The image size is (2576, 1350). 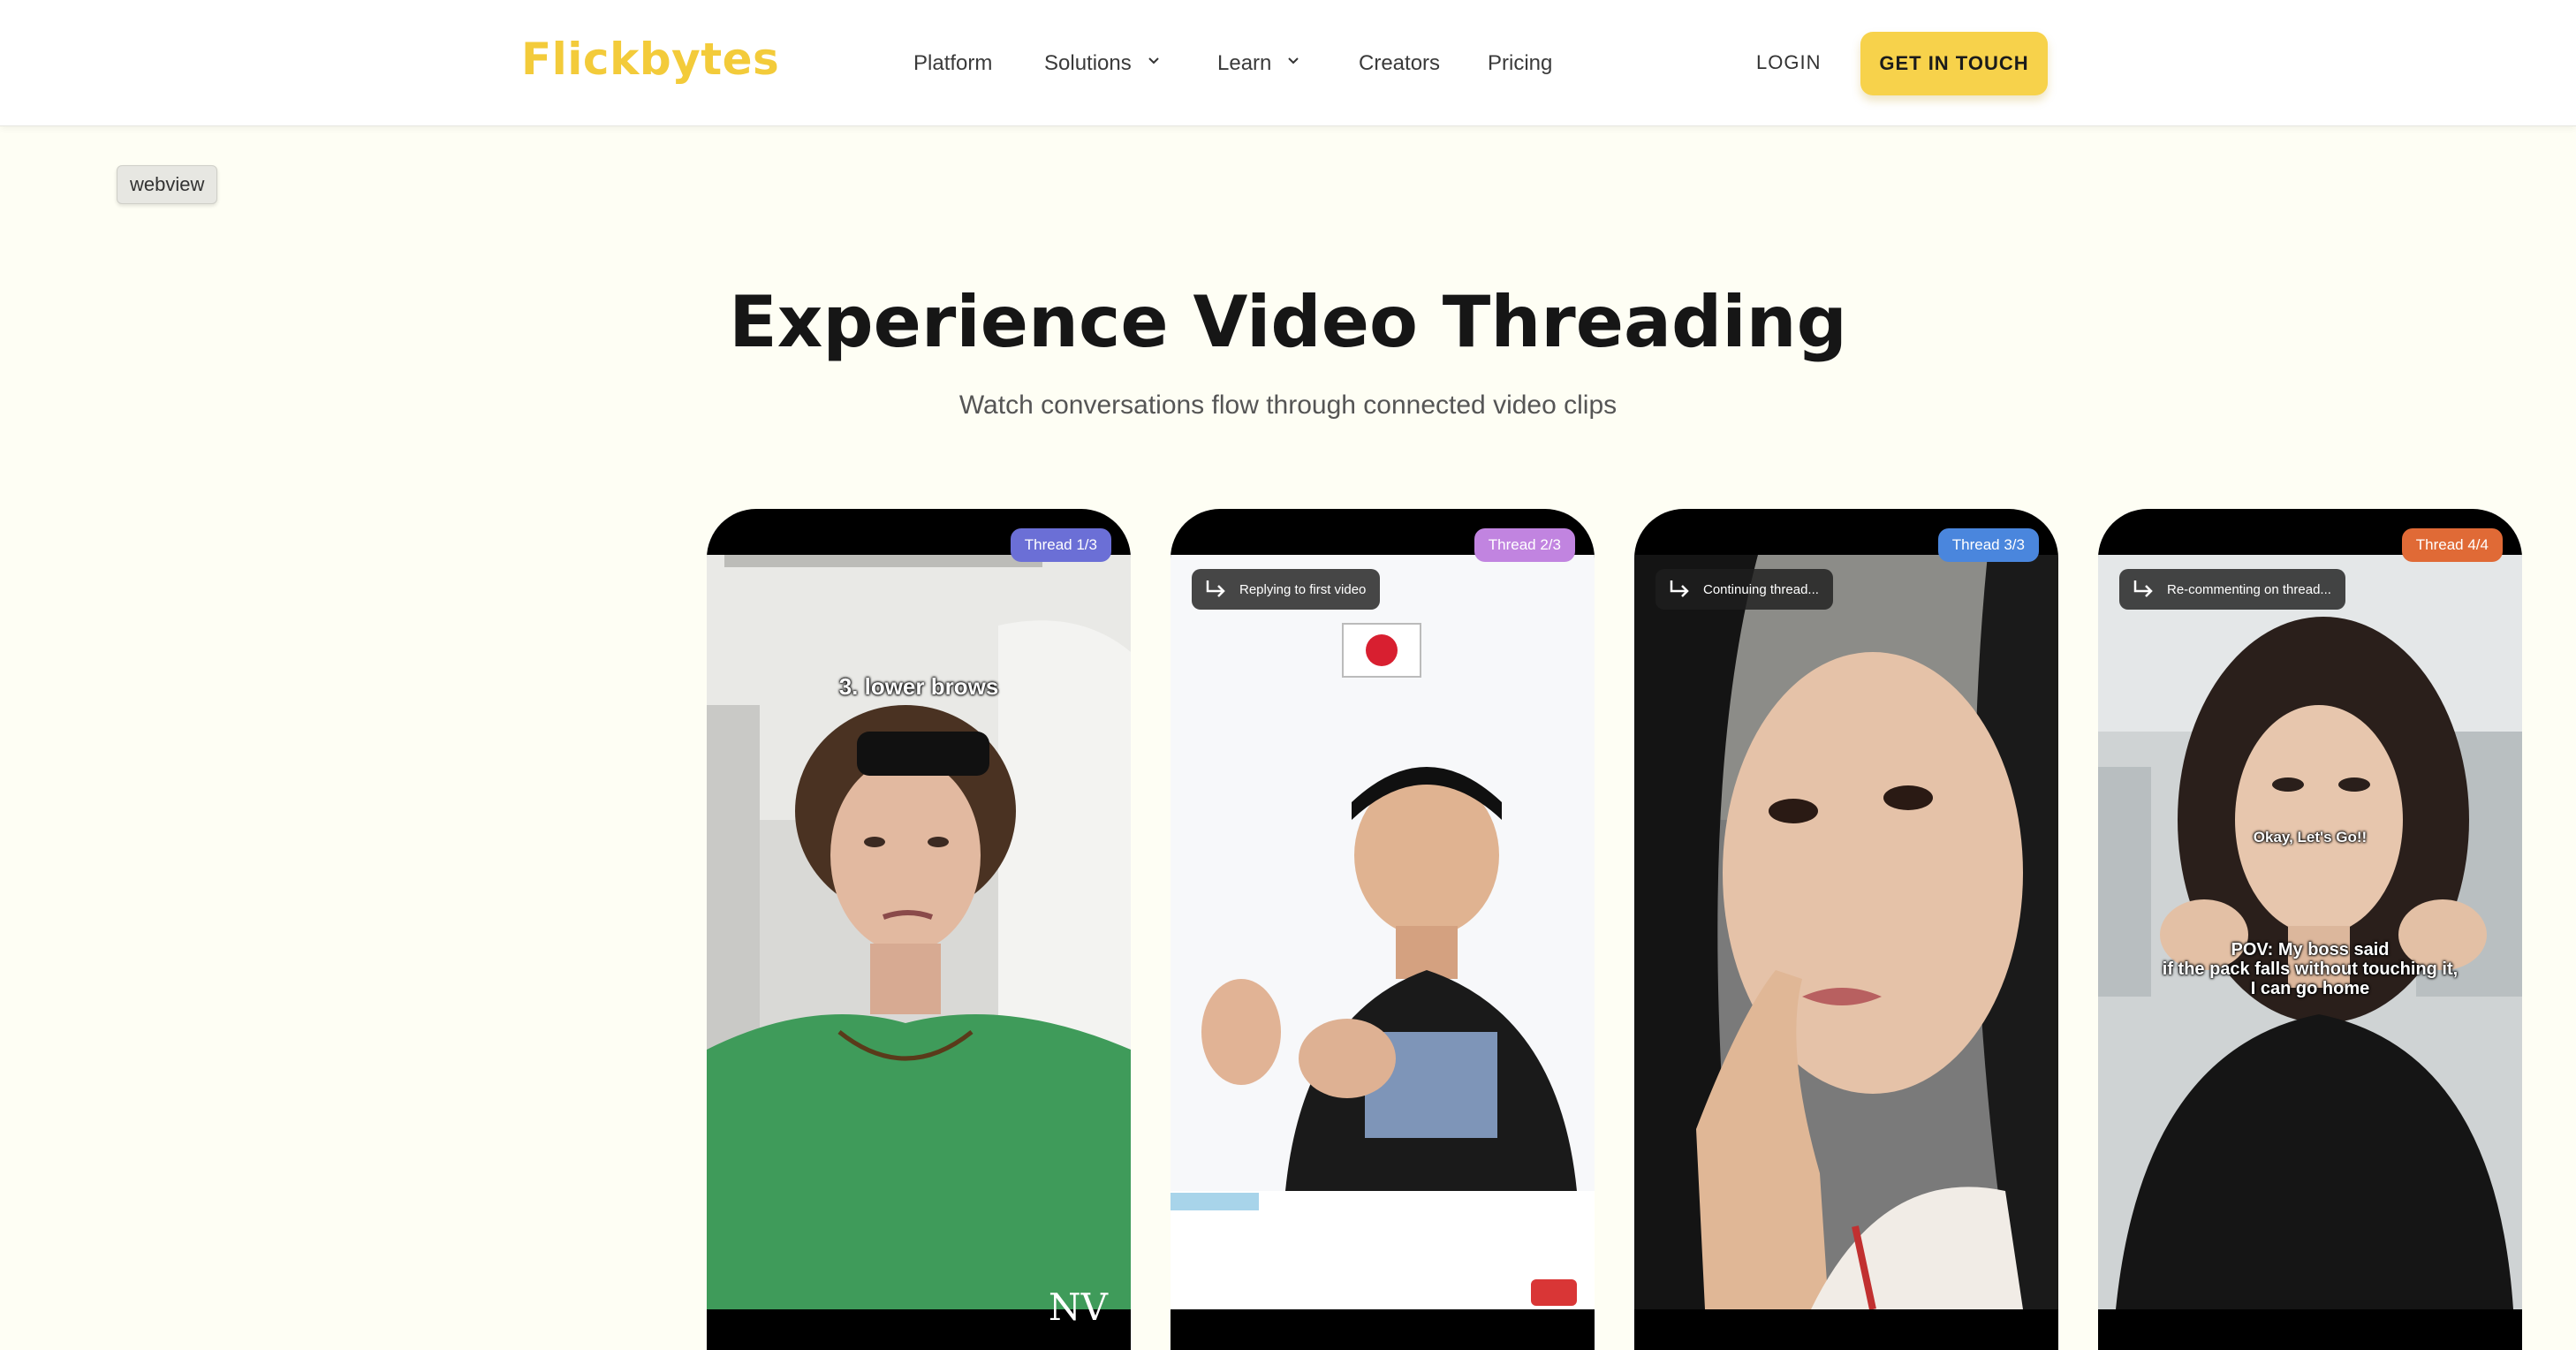 I want to click on login-link: LOGIN, so click(x=1788, y=62).